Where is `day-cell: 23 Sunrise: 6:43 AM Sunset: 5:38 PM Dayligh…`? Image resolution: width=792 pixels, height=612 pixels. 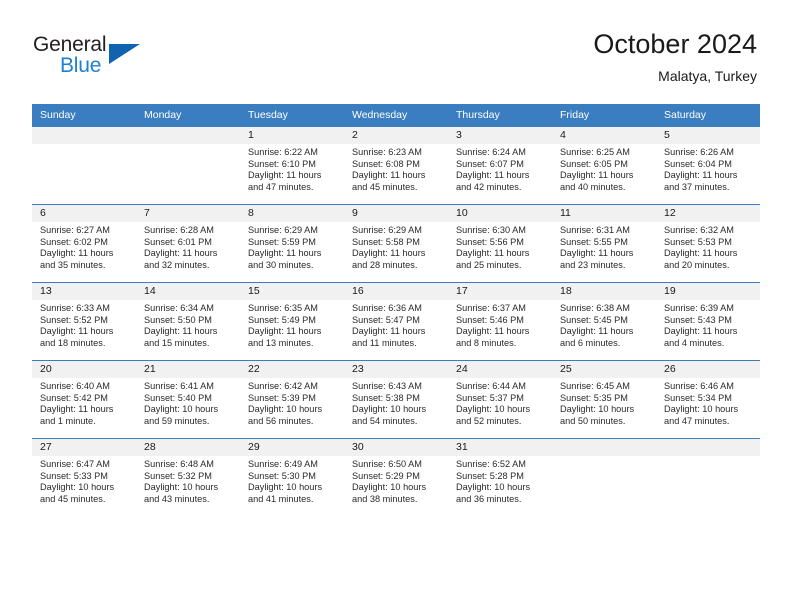 day-cell: 23 Sunrise: 6:43 AM Sunset: 5:38 PM Dayligh… is located at coordinates (396, 399).